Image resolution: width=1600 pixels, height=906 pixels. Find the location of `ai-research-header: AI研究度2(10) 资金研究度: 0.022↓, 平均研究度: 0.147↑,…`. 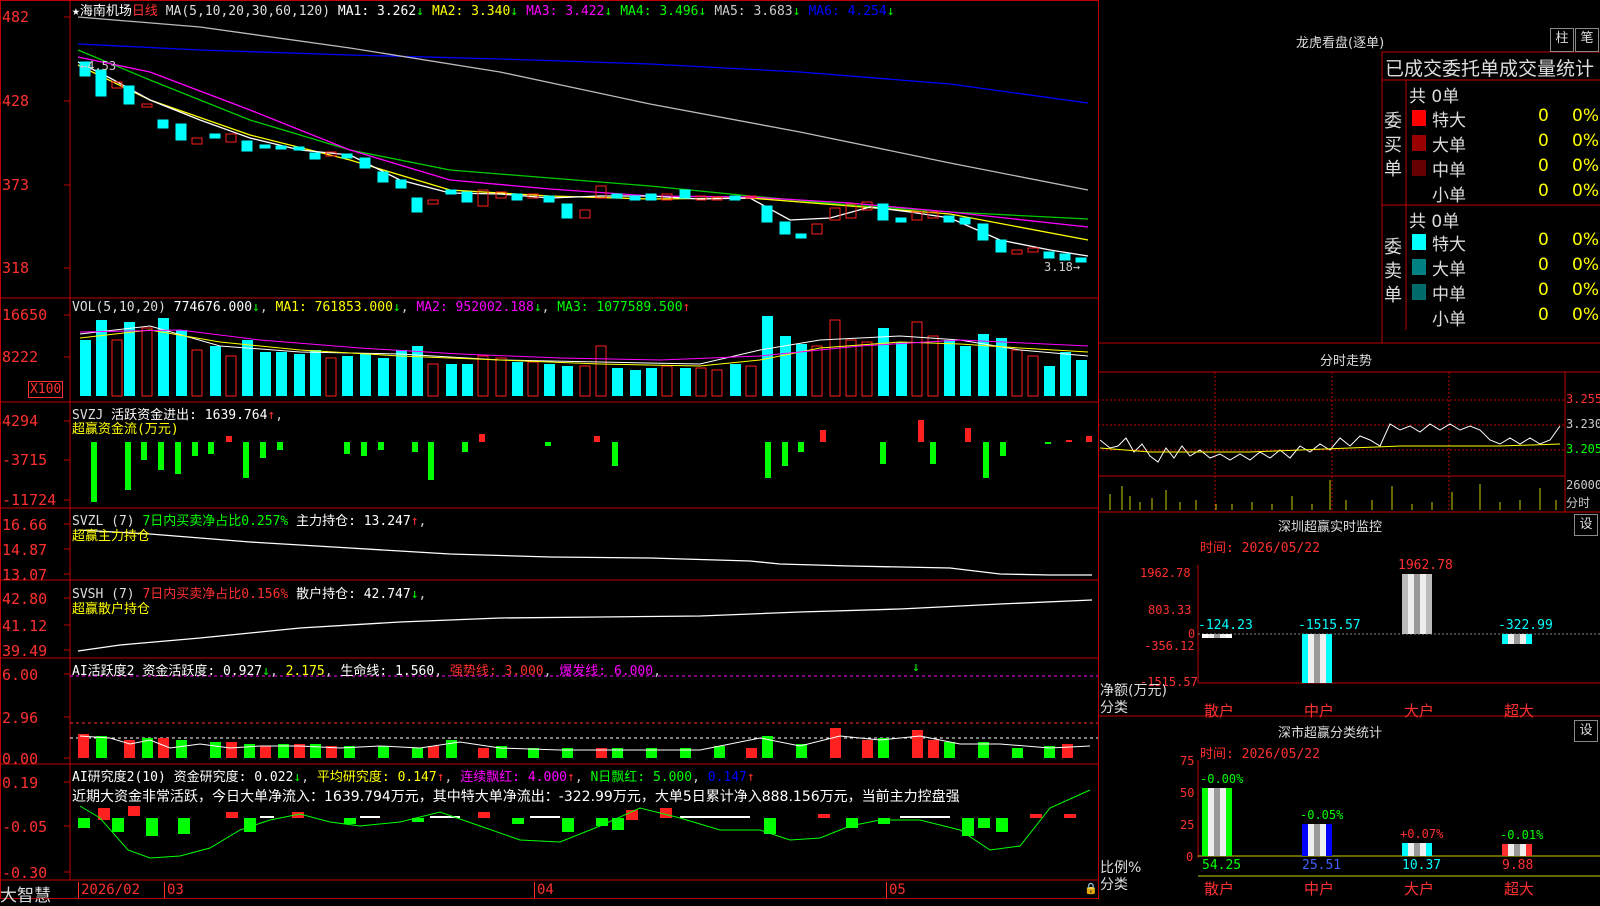

ai-research-header: AI研究度2(10) 资金研究度: 0.022↓, 平均研究度: 0.147↑,… is located at coordinates (413, 777).